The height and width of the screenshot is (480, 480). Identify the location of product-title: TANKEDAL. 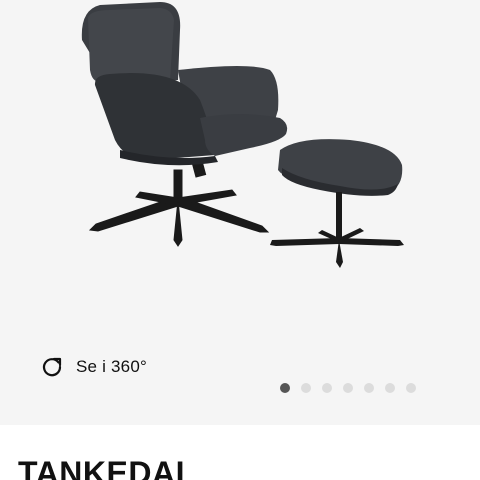
(107, 467).